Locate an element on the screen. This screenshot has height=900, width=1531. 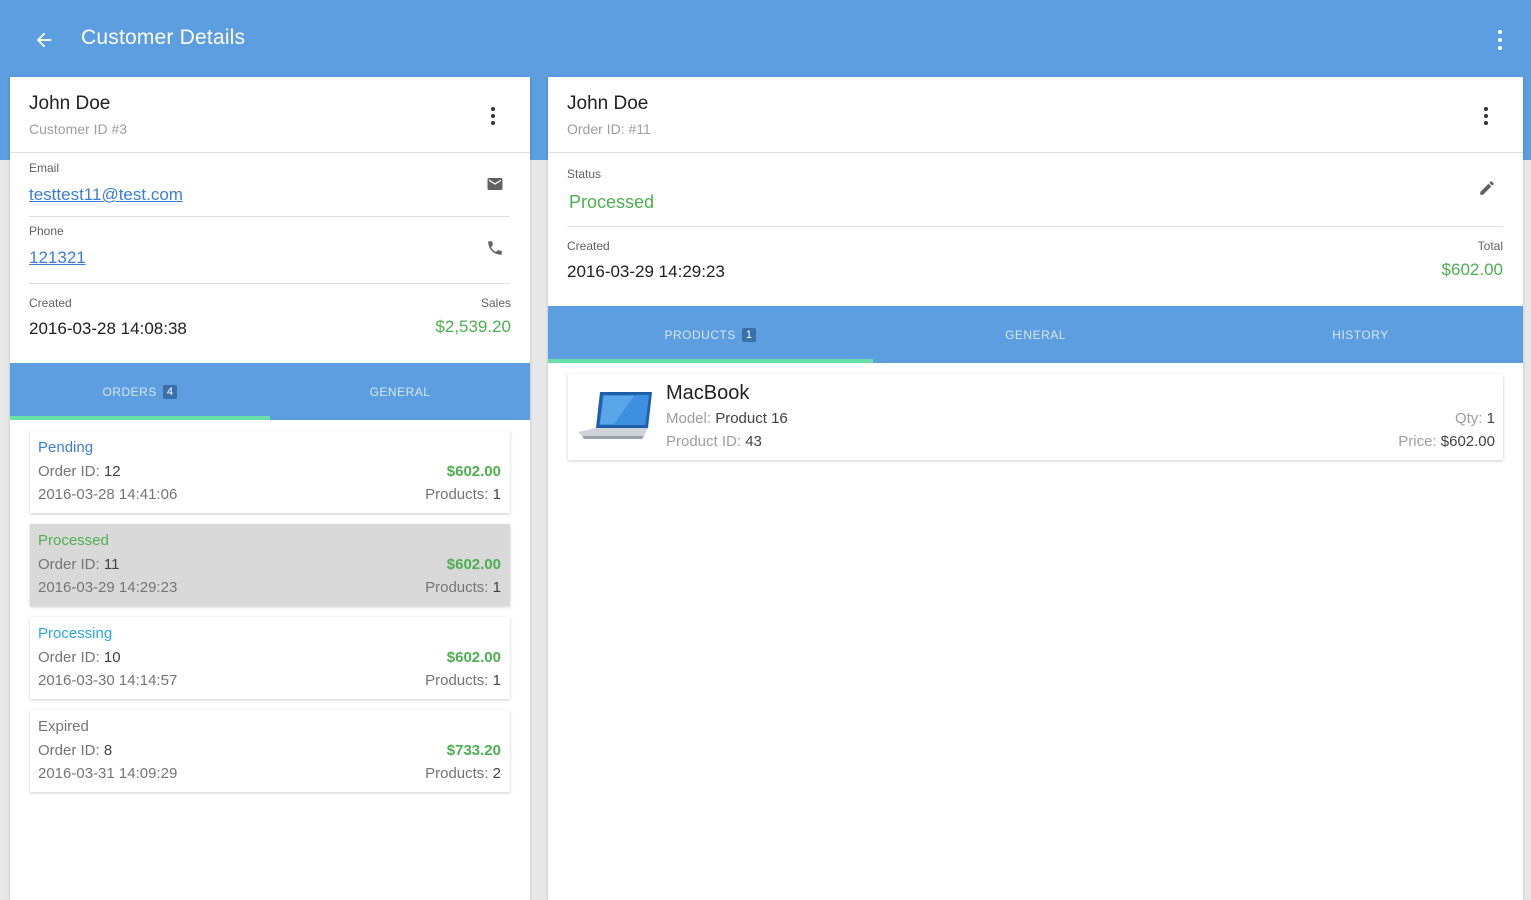
tab-orders: ORDERS 4 is located at coordinates (140, 391).